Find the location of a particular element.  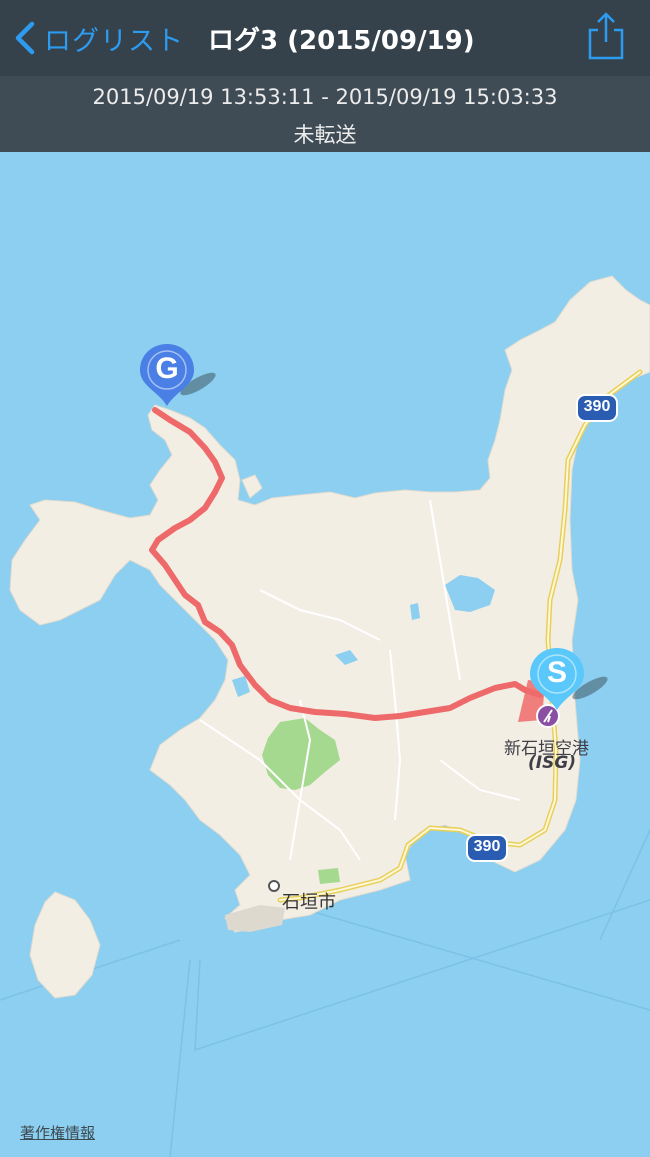

city-dot is located at coordinates (274, 886).